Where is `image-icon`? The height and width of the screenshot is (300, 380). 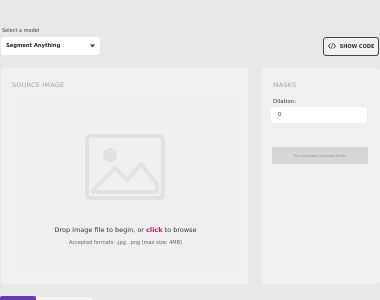 image-icon is located at coordinates (125, 167).